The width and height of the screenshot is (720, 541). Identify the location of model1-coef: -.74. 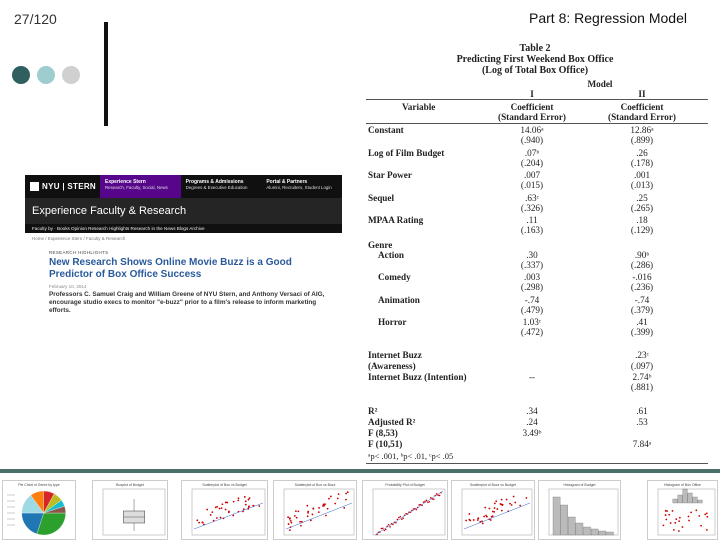
(532, 299).